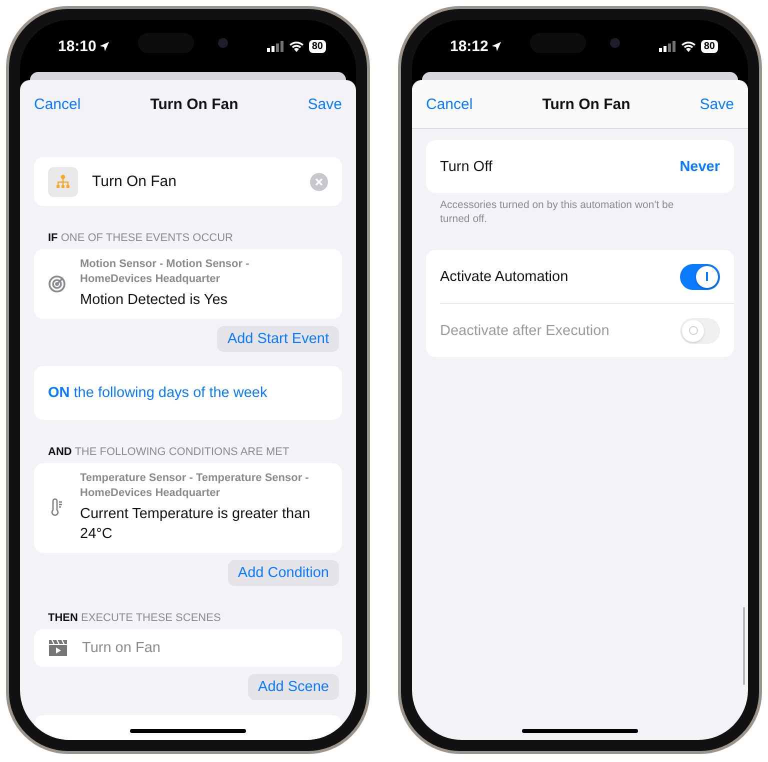 This screenshot has width=768, height=762. I want to click on row-label: Turn Off, so click(466, 166).